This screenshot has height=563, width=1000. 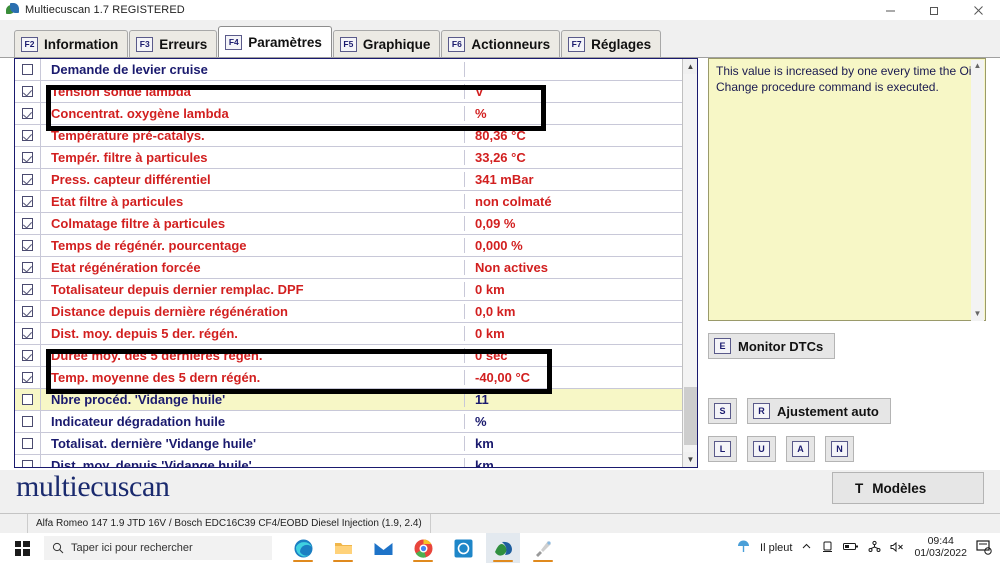 What do you see at coordinates (275, 41) in the screenshot?
I see `tab-param-tres: F4 Paramètres` at bounding box center [275, 41].